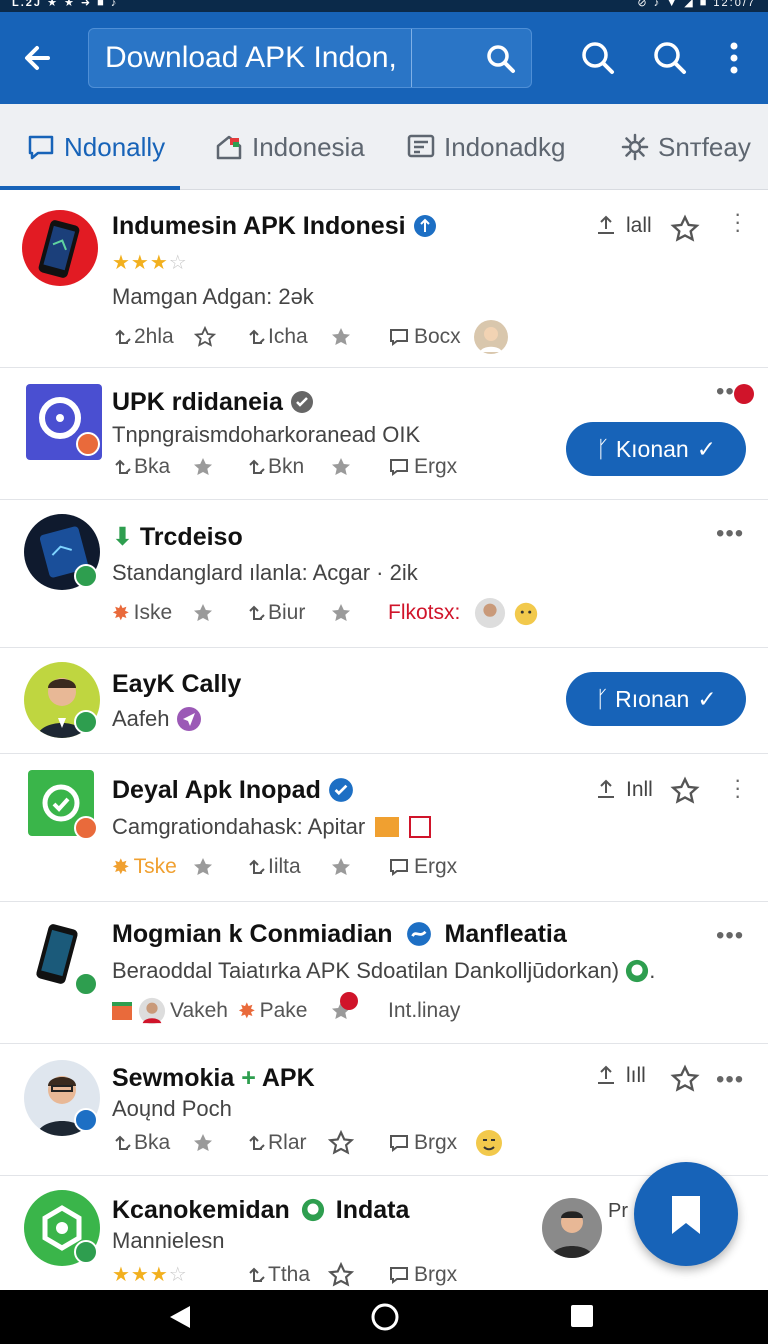  What do you see at coordinates (95, 147) in the screenshot?
I see `tab-ndonally: Ndonally` at bounding box center [95, 147].